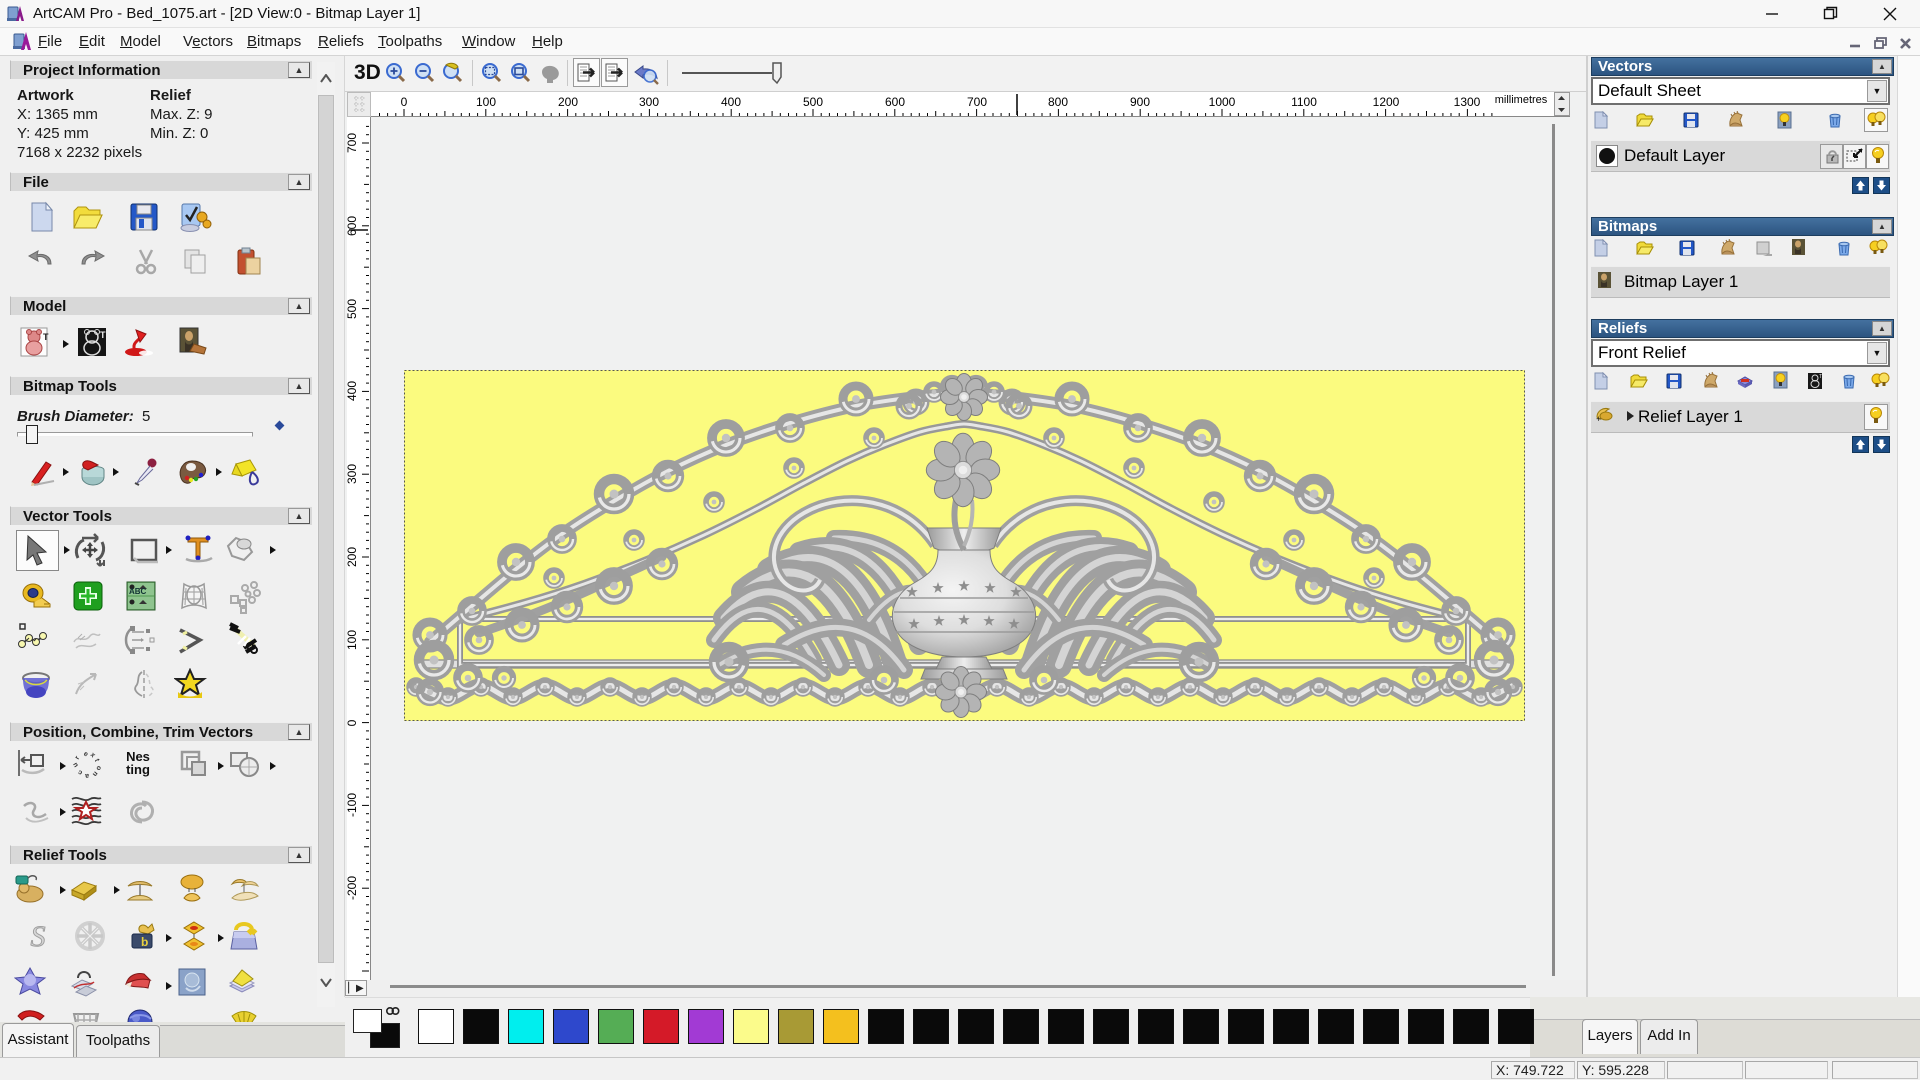 This screenshot has width=1920, height=1080. What do you see at coordinates (353, 805) in the screenshot?
I see `svg-text: -100` at bounding box center [353, 805].